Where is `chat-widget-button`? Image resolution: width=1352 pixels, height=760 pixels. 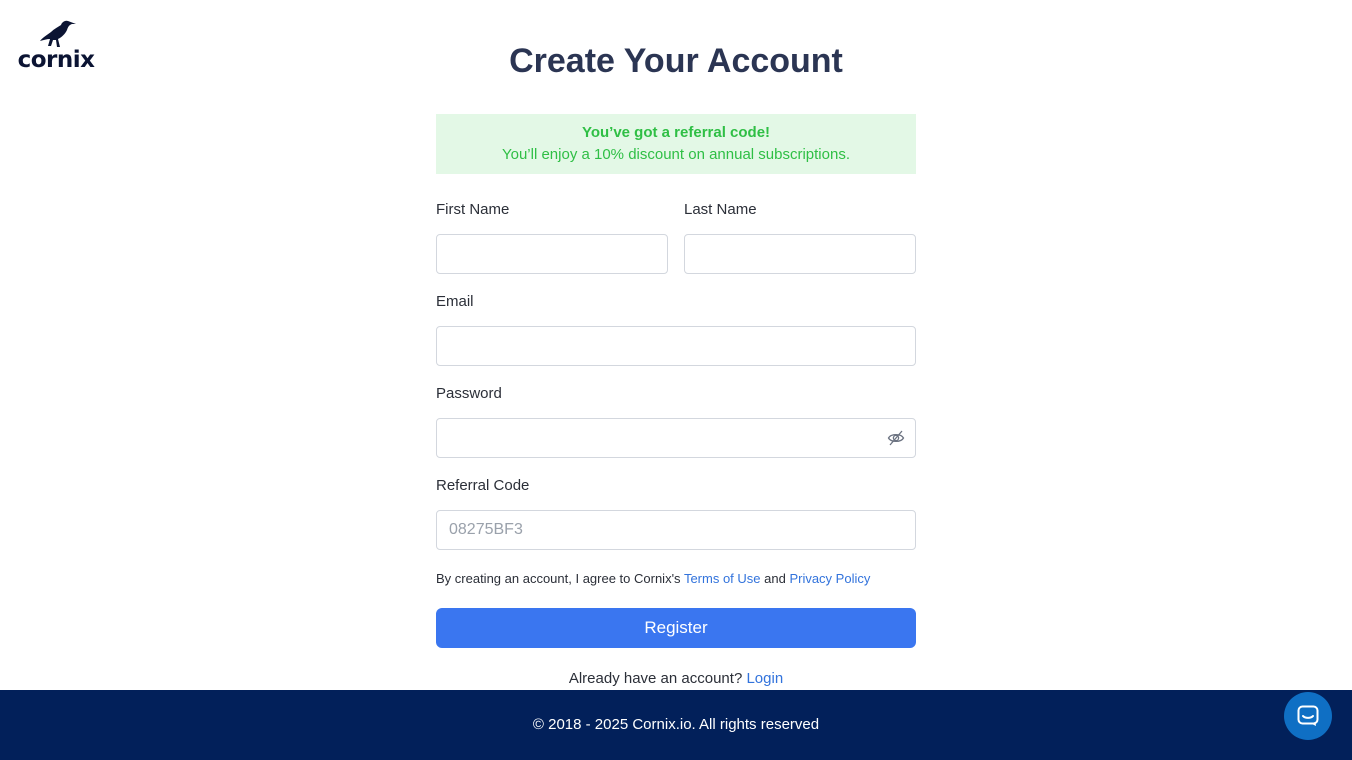 chat-widget-button is located at coordinates (1308, 716).